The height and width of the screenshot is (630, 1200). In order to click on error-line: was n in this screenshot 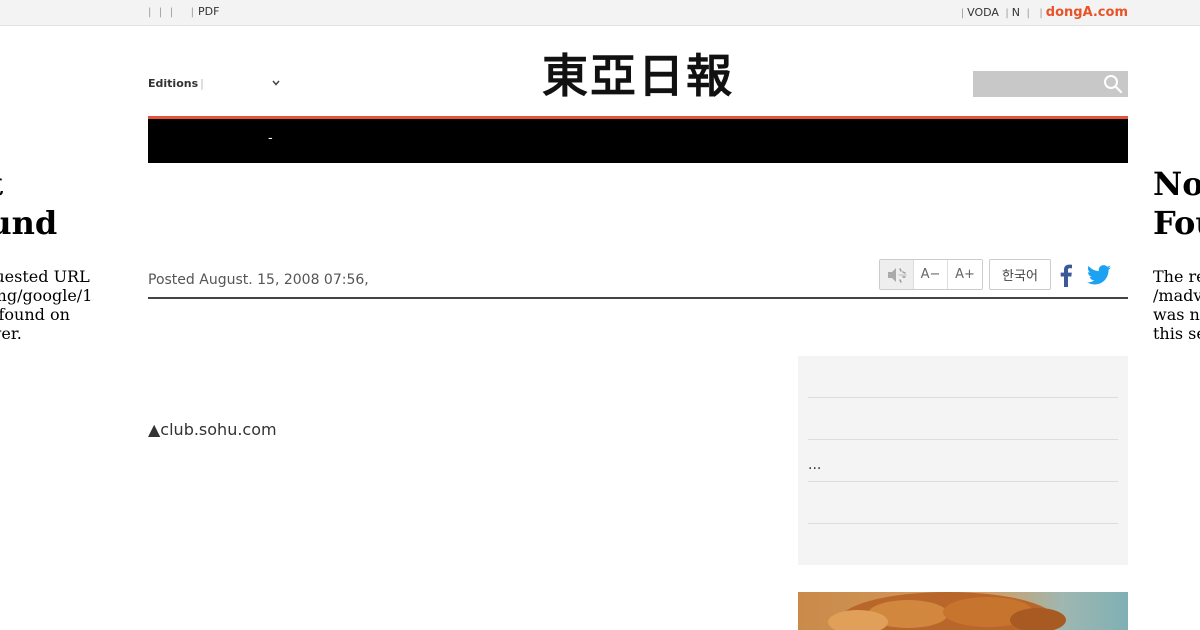, I will do `click(1176, 314)`.